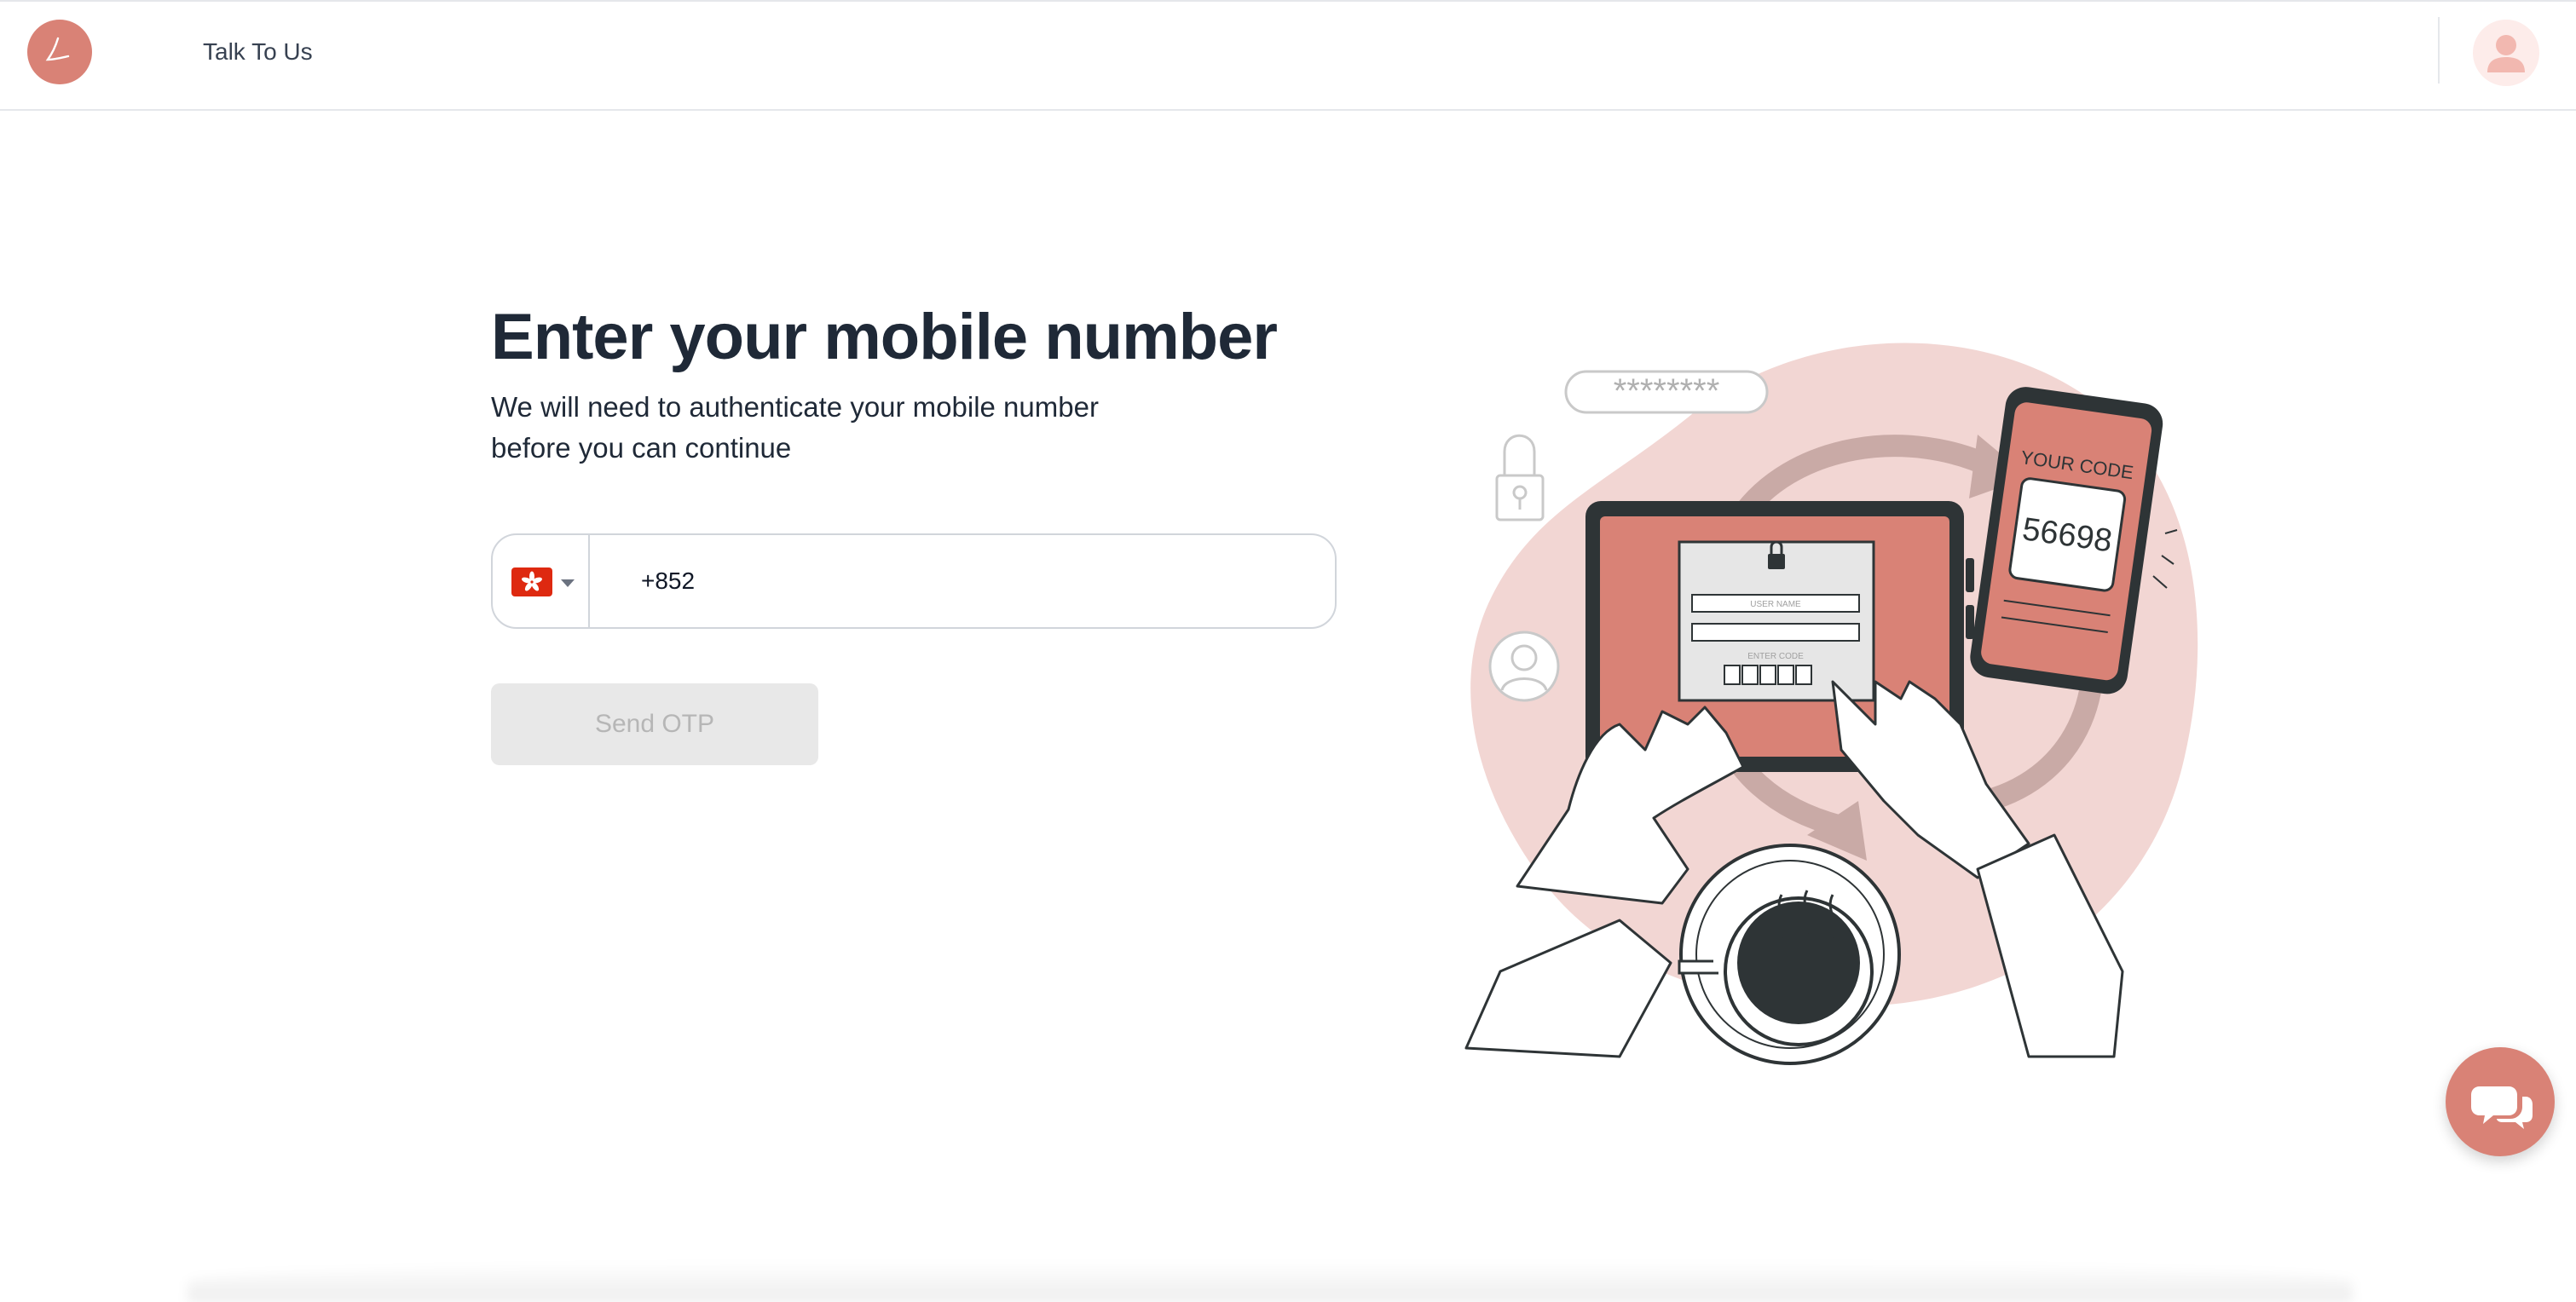  I want to click on nav-talk-to-us: Talk To Us, so click(258, 52).